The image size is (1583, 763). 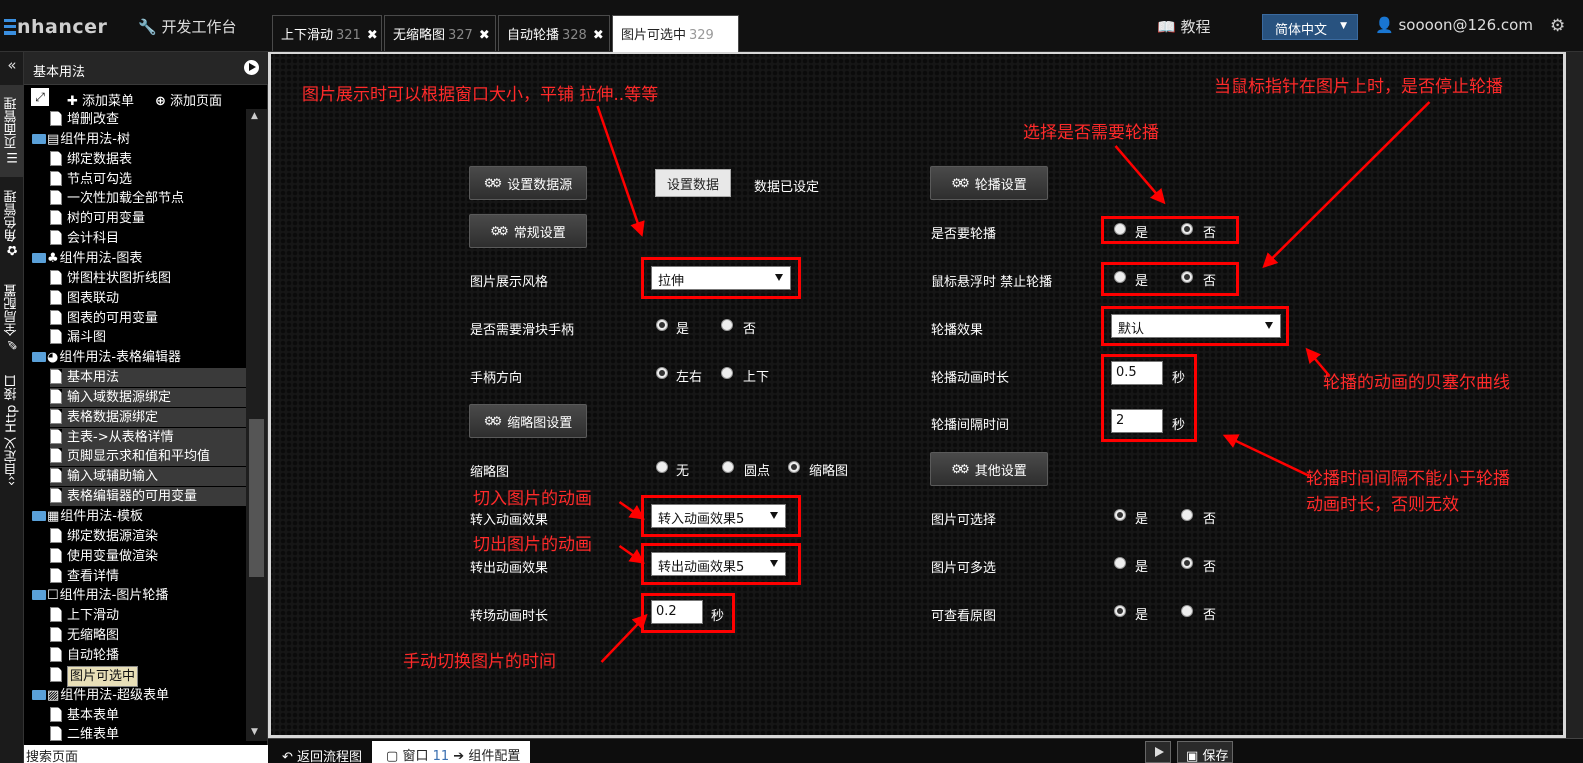 What do you see at coordinates (728, 467) in the screenshot?
I see `thumb-dot-radio` at bounding box center [728, 467].